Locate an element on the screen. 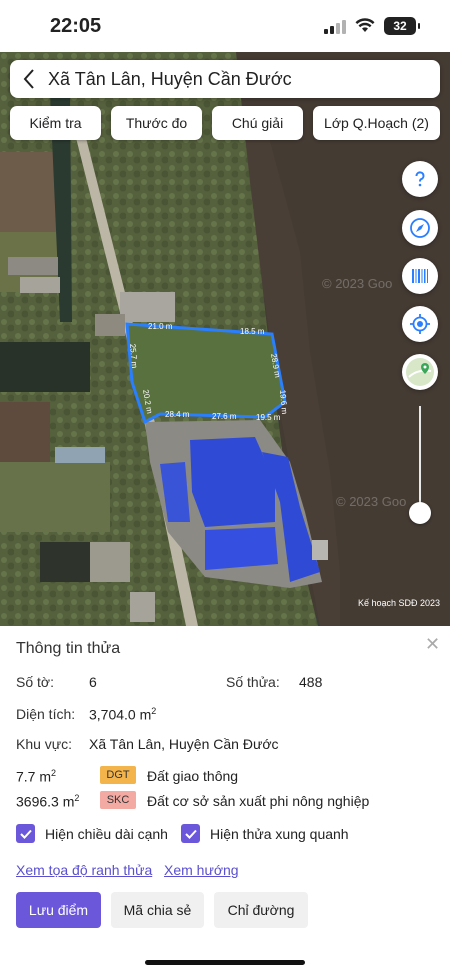 This screenshot has height=974, width=450. checkbox-label: Hiện chiều dài cạnh is located at coordinates (106, 833).